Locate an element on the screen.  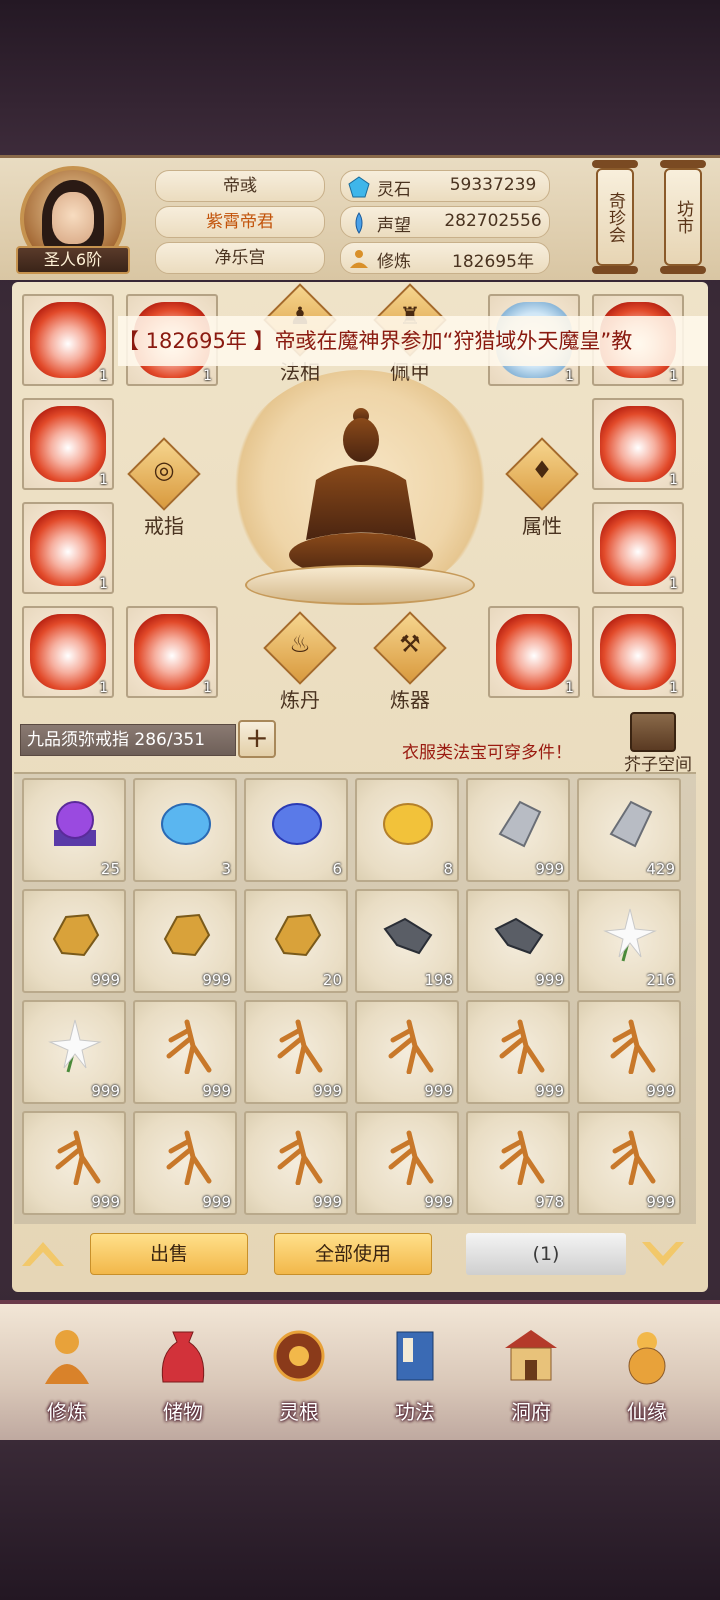
clothes-note: 衣服类法宝可穿多件！ is located at coordinates (487, 753).